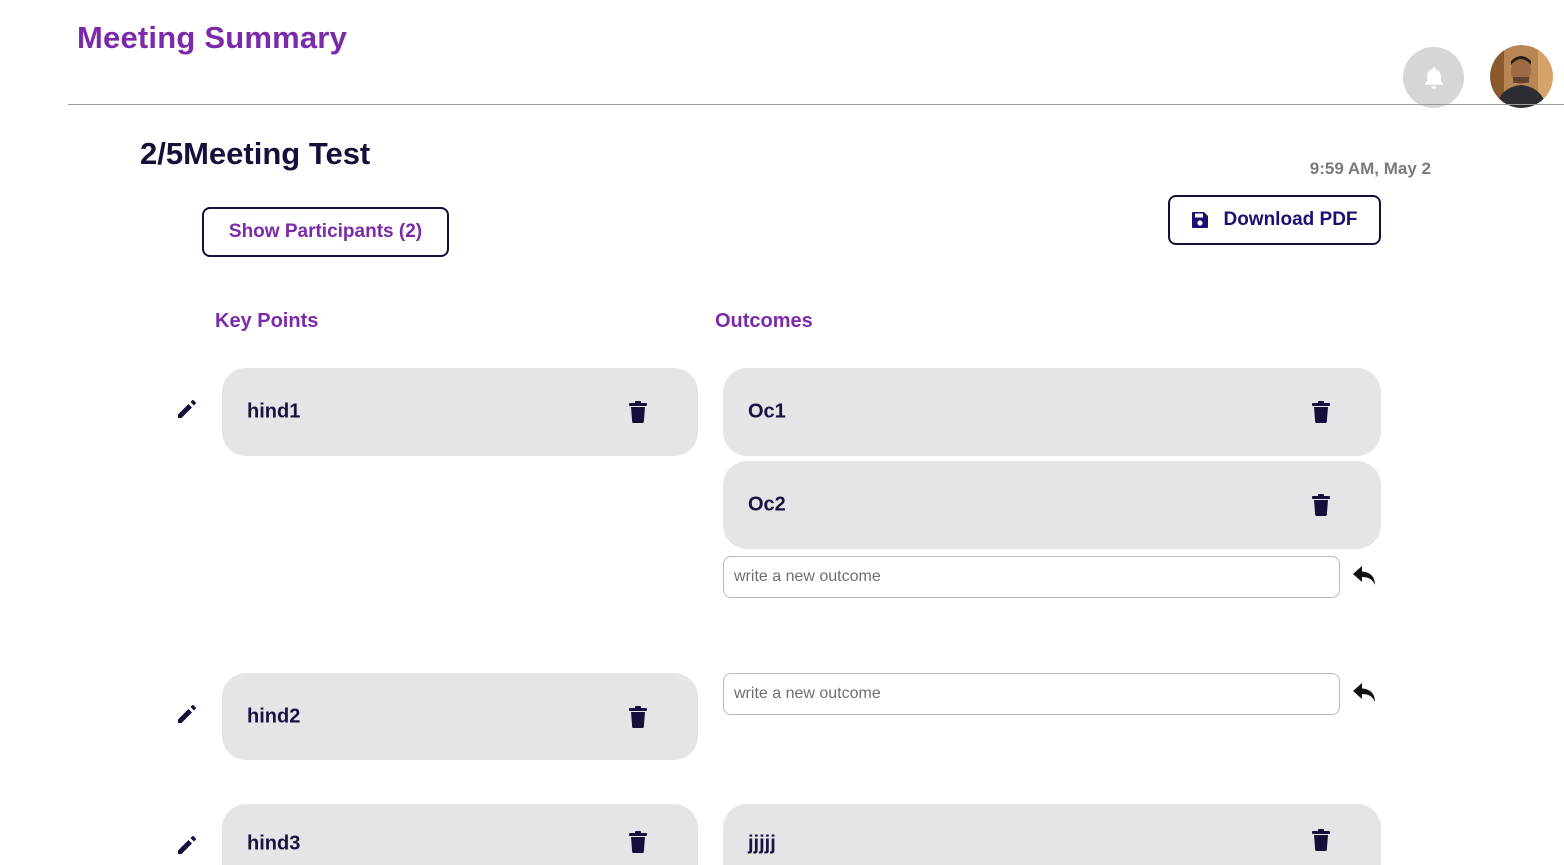  What do you see at coordinates (1365, 693) in the screenshot?
I see `submit-outcome-2-reply-icon` at bounding box center [1365, 693].